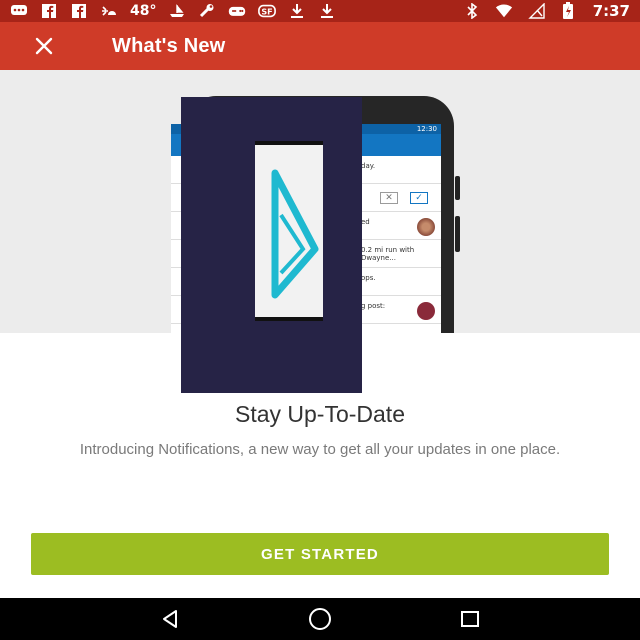  I want to click on app-logo, so click(271, 245).